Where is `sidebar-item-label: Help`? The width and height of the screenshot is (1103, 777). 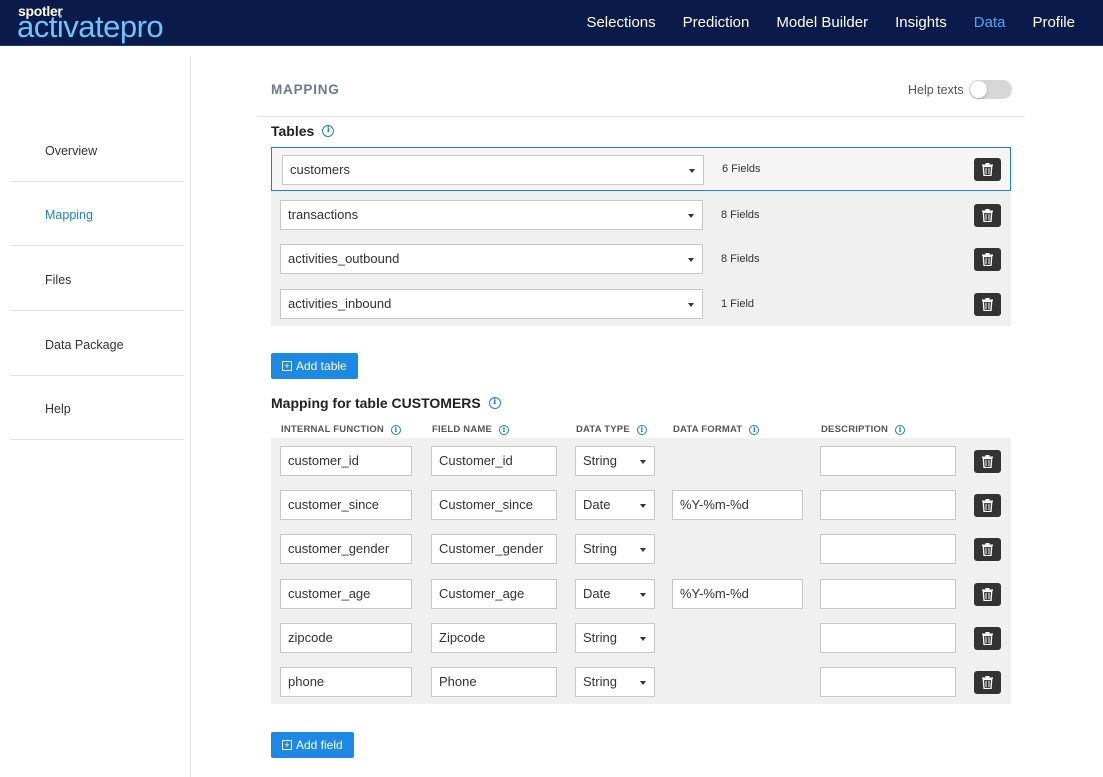 sidebar-item-label: Help is located at coordinates (58, 409).